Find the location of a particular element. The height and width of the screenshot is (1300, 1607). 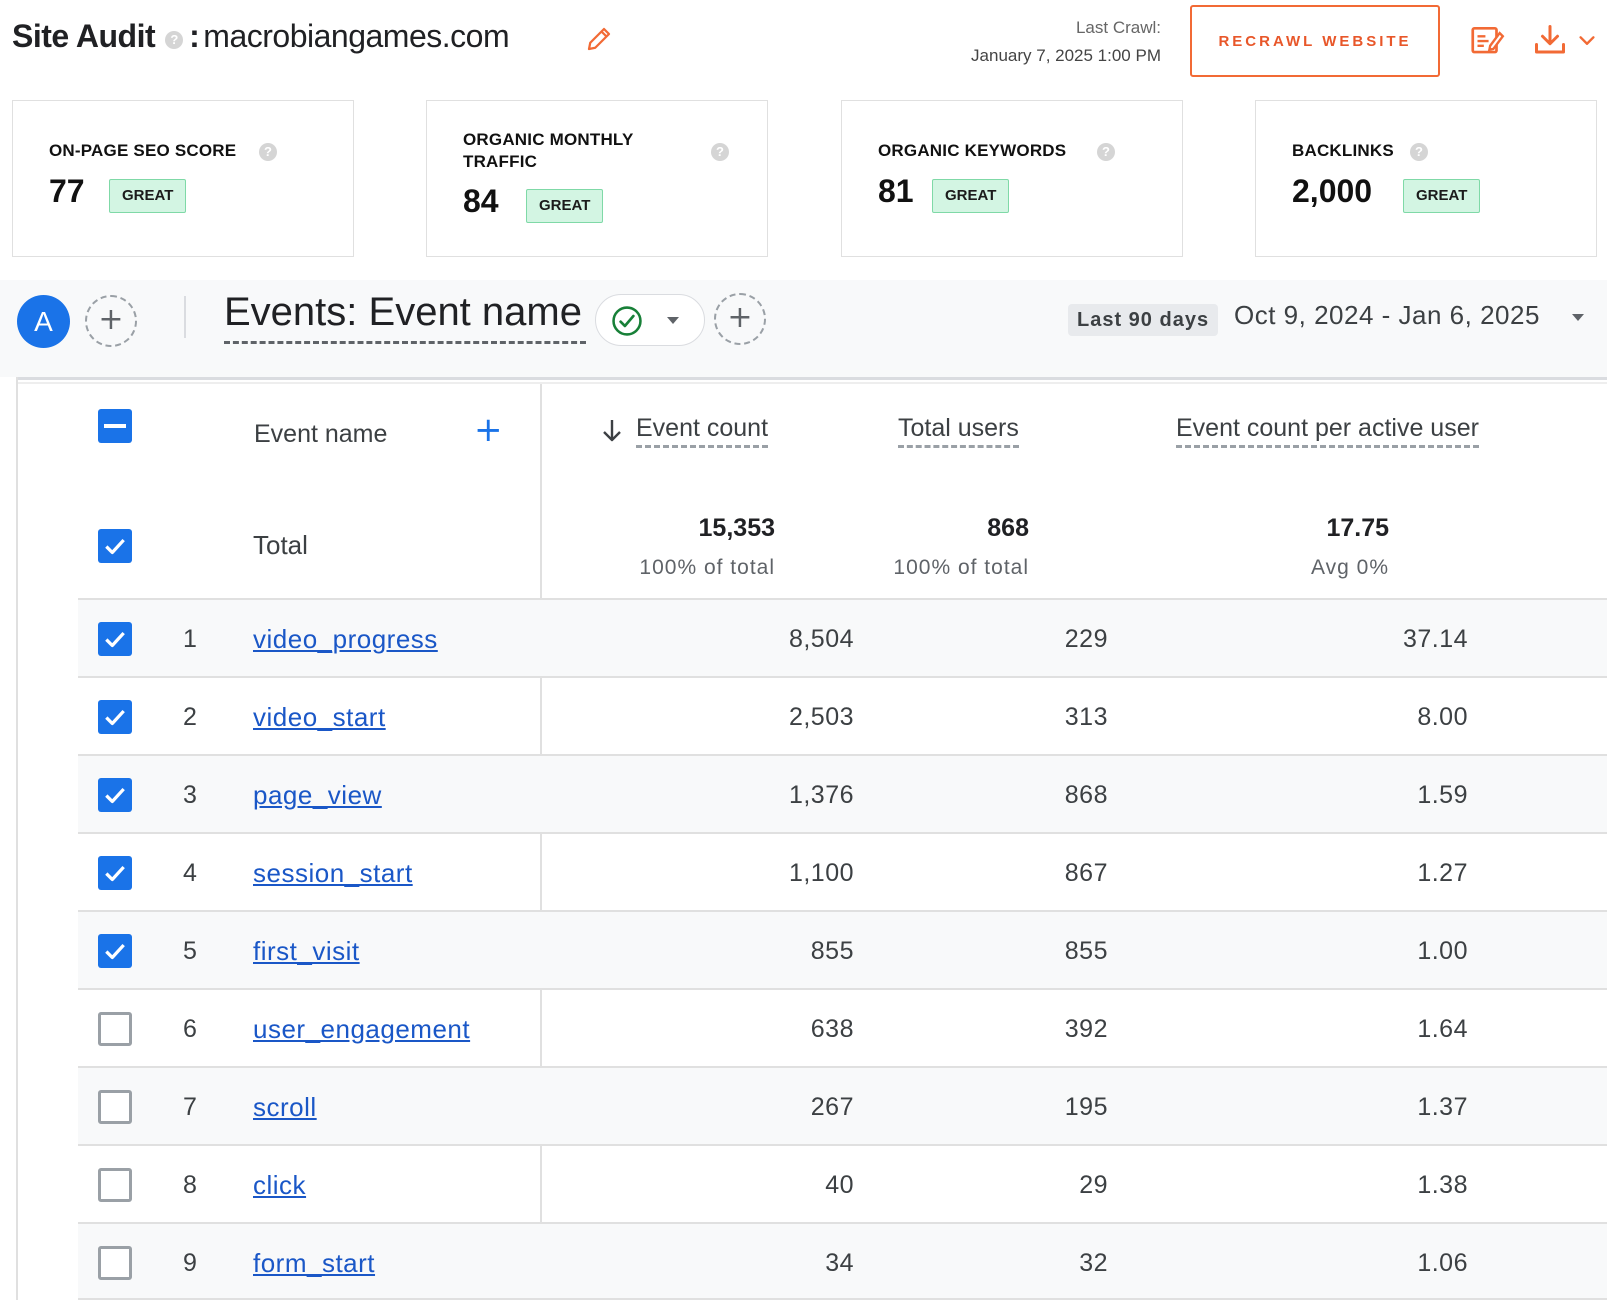

date-range-picker: Oct 9, 2024 - Jan 6, 2025 is located at coordinates (1387, 315).